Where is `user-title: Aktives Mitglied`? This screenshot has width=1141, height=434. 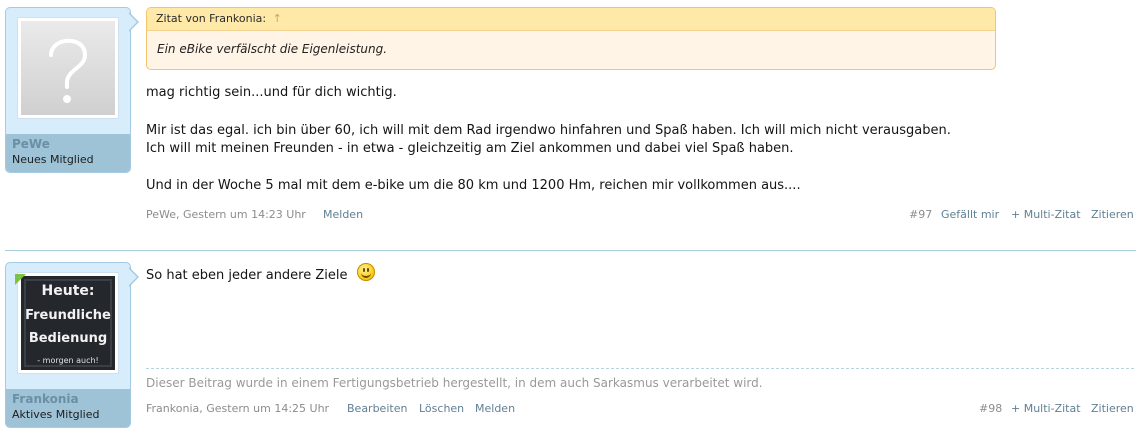 user-title: Aktives Mitglied is located at coordinates (56, 414).